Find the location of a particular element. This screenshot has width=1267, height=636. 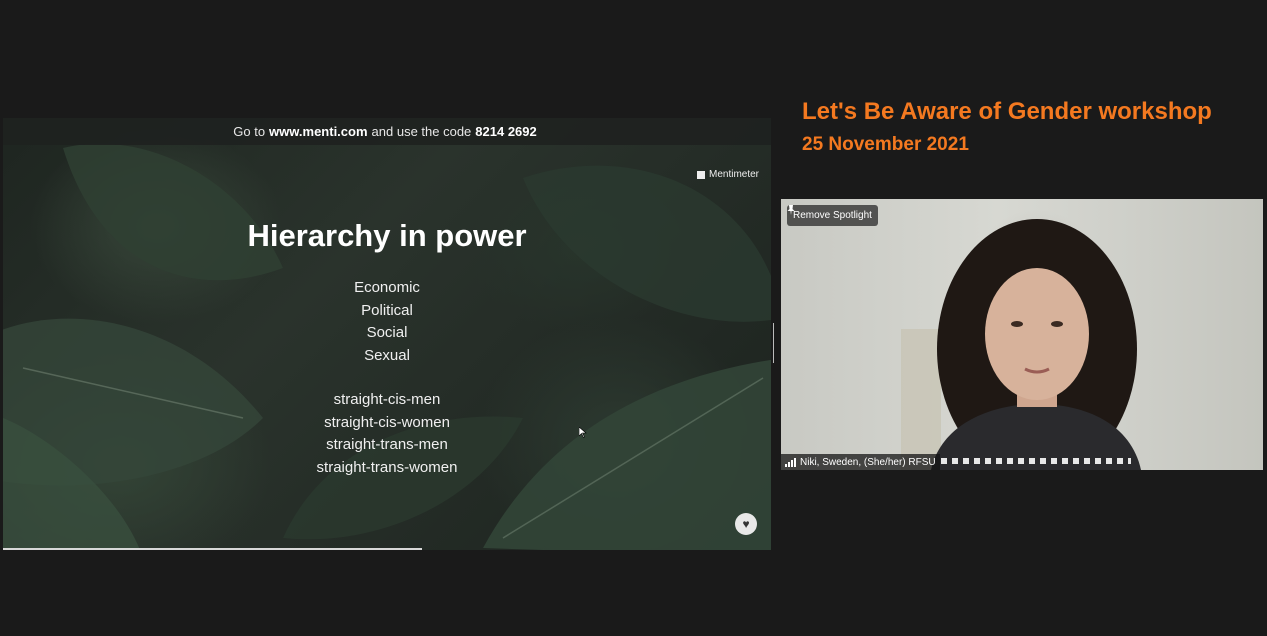

mentimeter-logo: Mentimeter is located at coordinates (727, 174).